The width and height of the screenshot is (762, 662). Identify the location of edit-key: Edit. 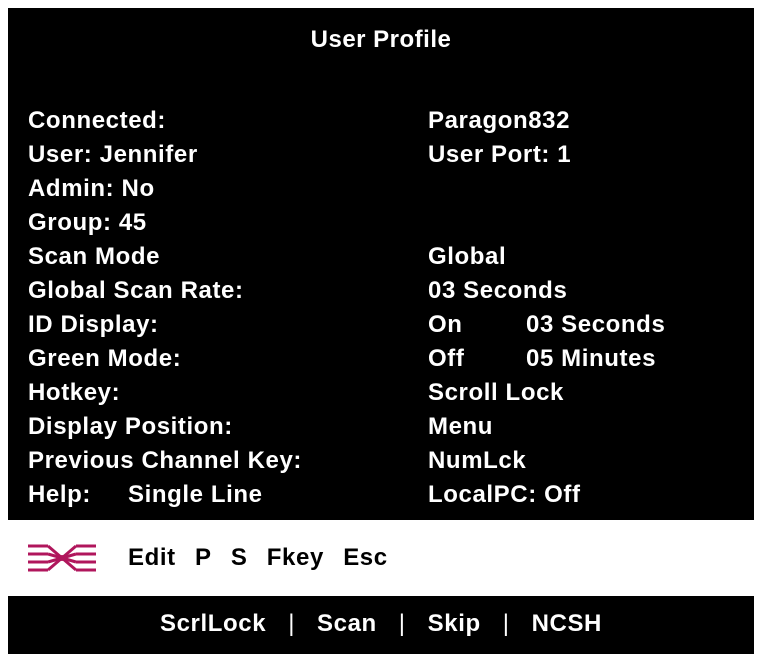
(152, 557).